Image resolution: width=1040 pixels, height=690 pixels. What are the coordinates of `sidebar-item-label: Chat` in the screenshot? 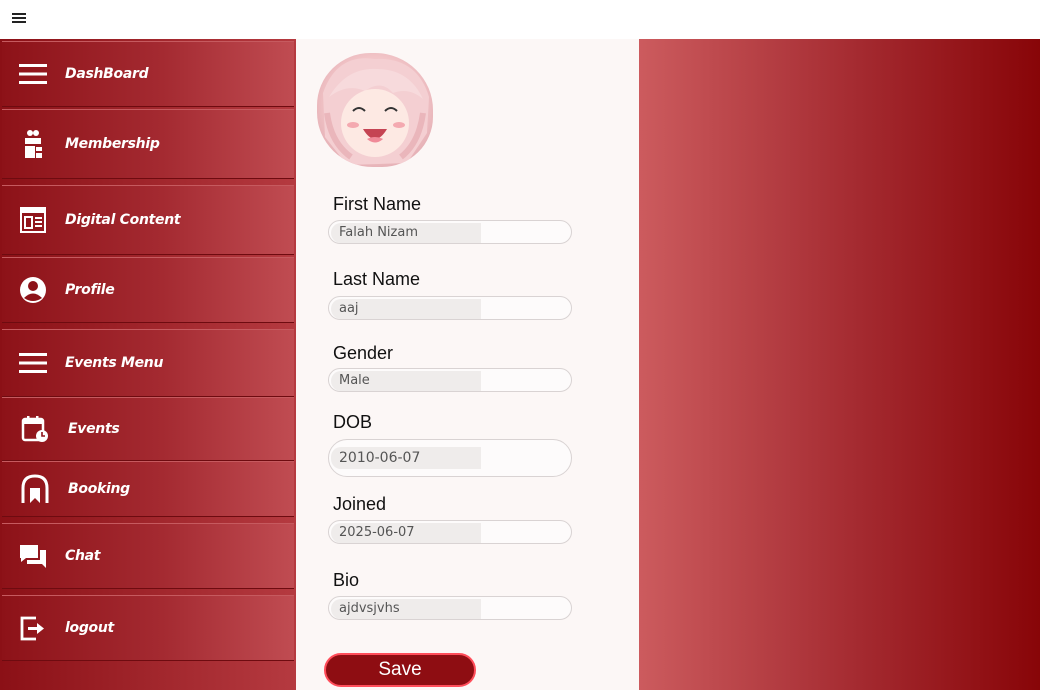 It's located at (83, 556).